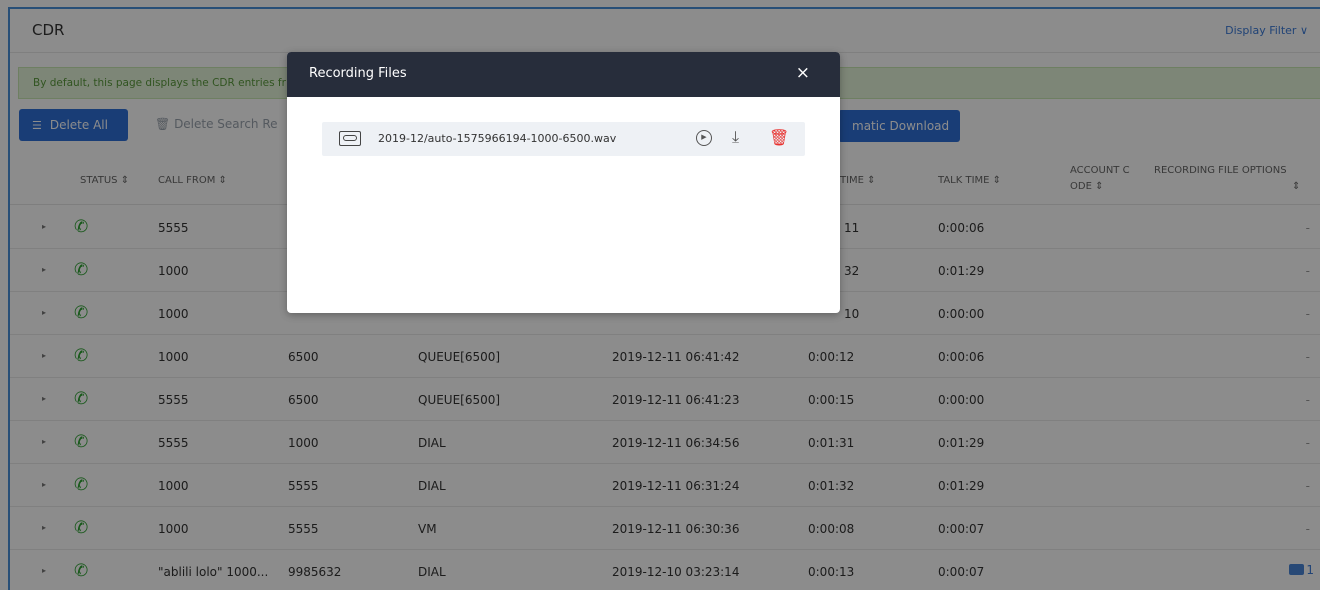  I want to click on recording-file-name: 2019-12/auto-1575966194-1000-6500.wav, so click(497, 138).